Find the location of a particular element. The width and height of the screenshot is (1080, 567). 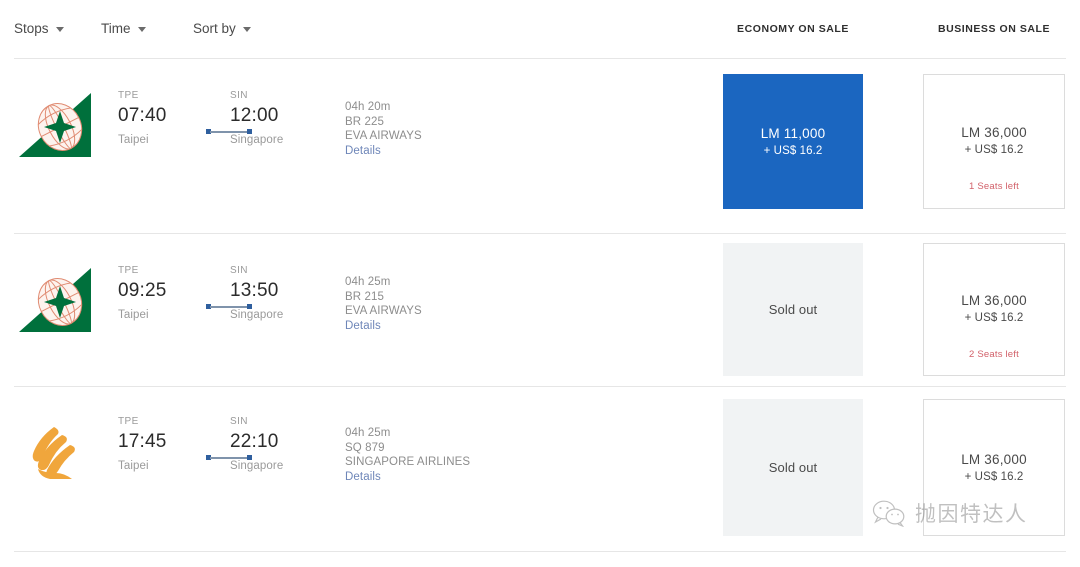

seats-left-badge: 2 Seats left is located at coordinates (994, 354).